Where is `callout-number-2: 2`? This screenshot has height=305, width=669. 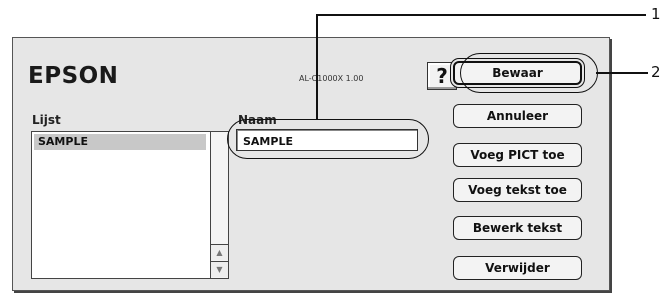 callout-number-2: 2 is located at coordinates (656, 72).